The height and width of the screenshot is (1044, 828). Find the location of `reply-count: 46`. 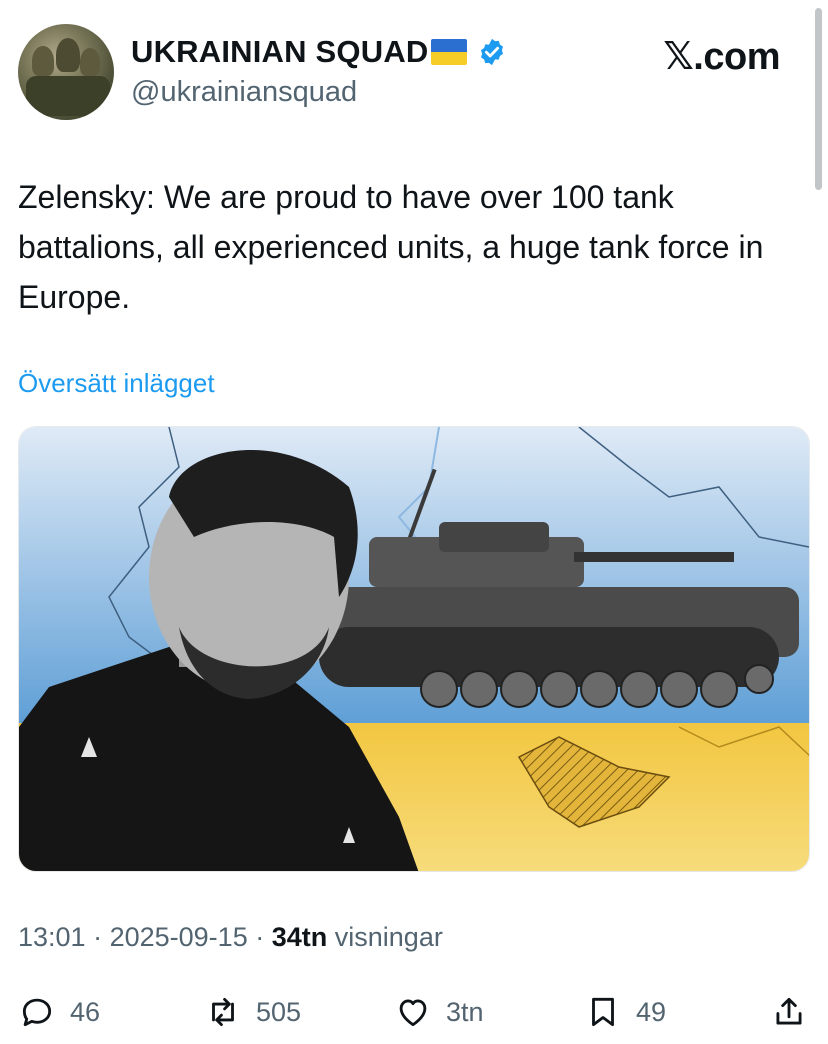

reply-count: 46 is located at coordinates (85, 1011).